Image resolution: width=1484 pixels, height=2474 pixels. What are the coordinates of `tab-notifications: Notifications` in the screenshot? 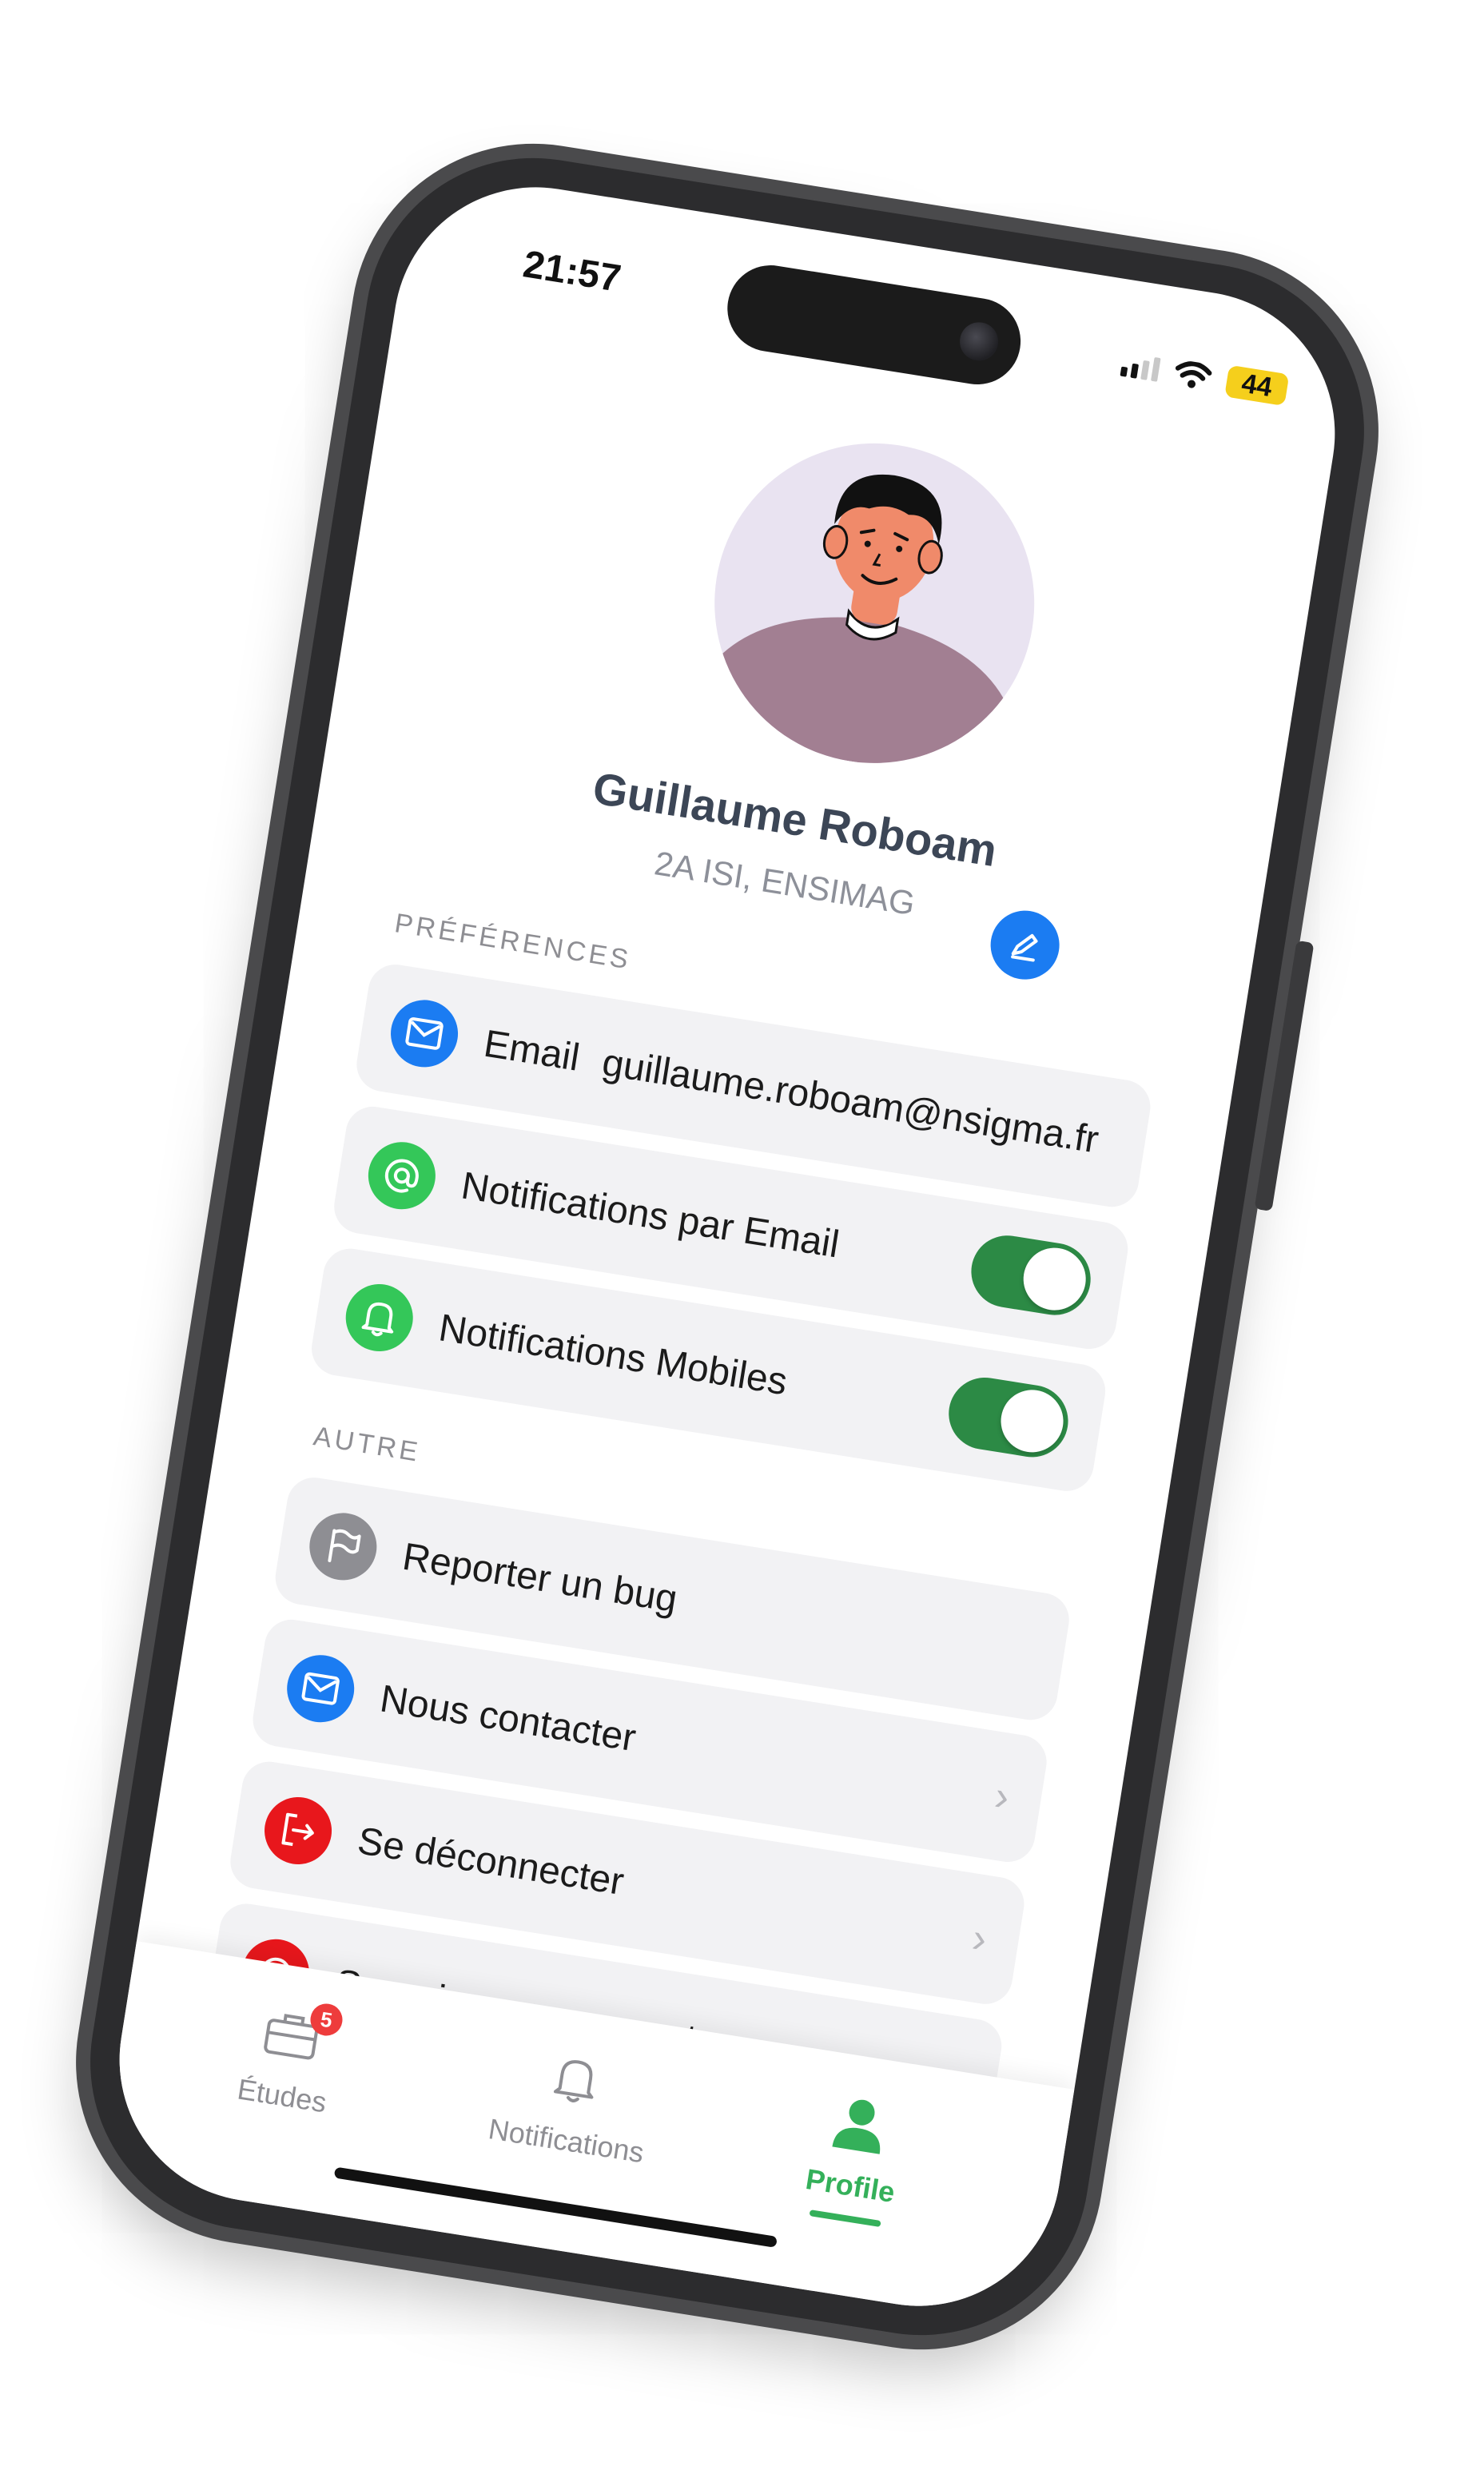 It's located at (572, 2100).